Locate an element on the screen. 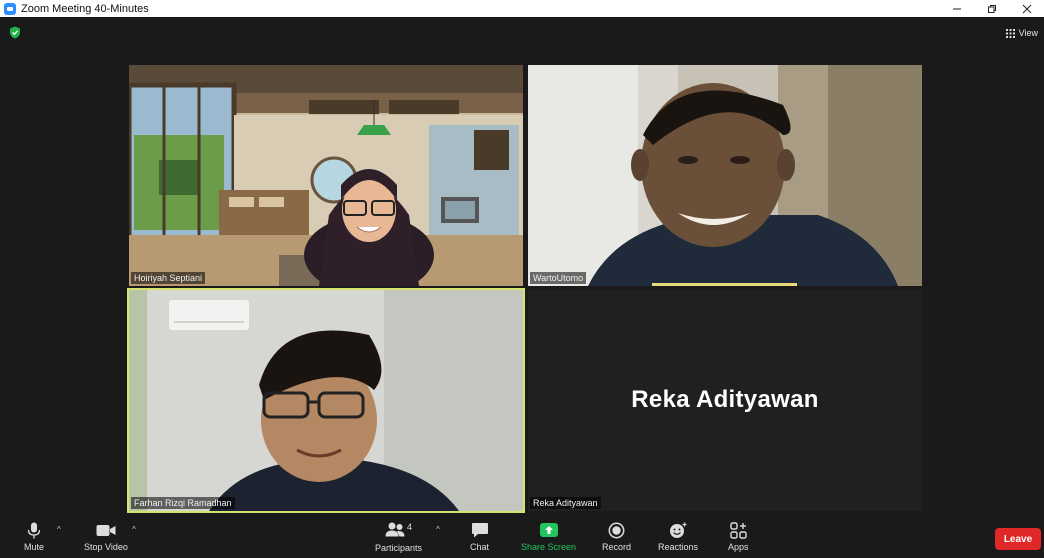  stop-video-button: Stop Video is located at coordinates (106, 537).